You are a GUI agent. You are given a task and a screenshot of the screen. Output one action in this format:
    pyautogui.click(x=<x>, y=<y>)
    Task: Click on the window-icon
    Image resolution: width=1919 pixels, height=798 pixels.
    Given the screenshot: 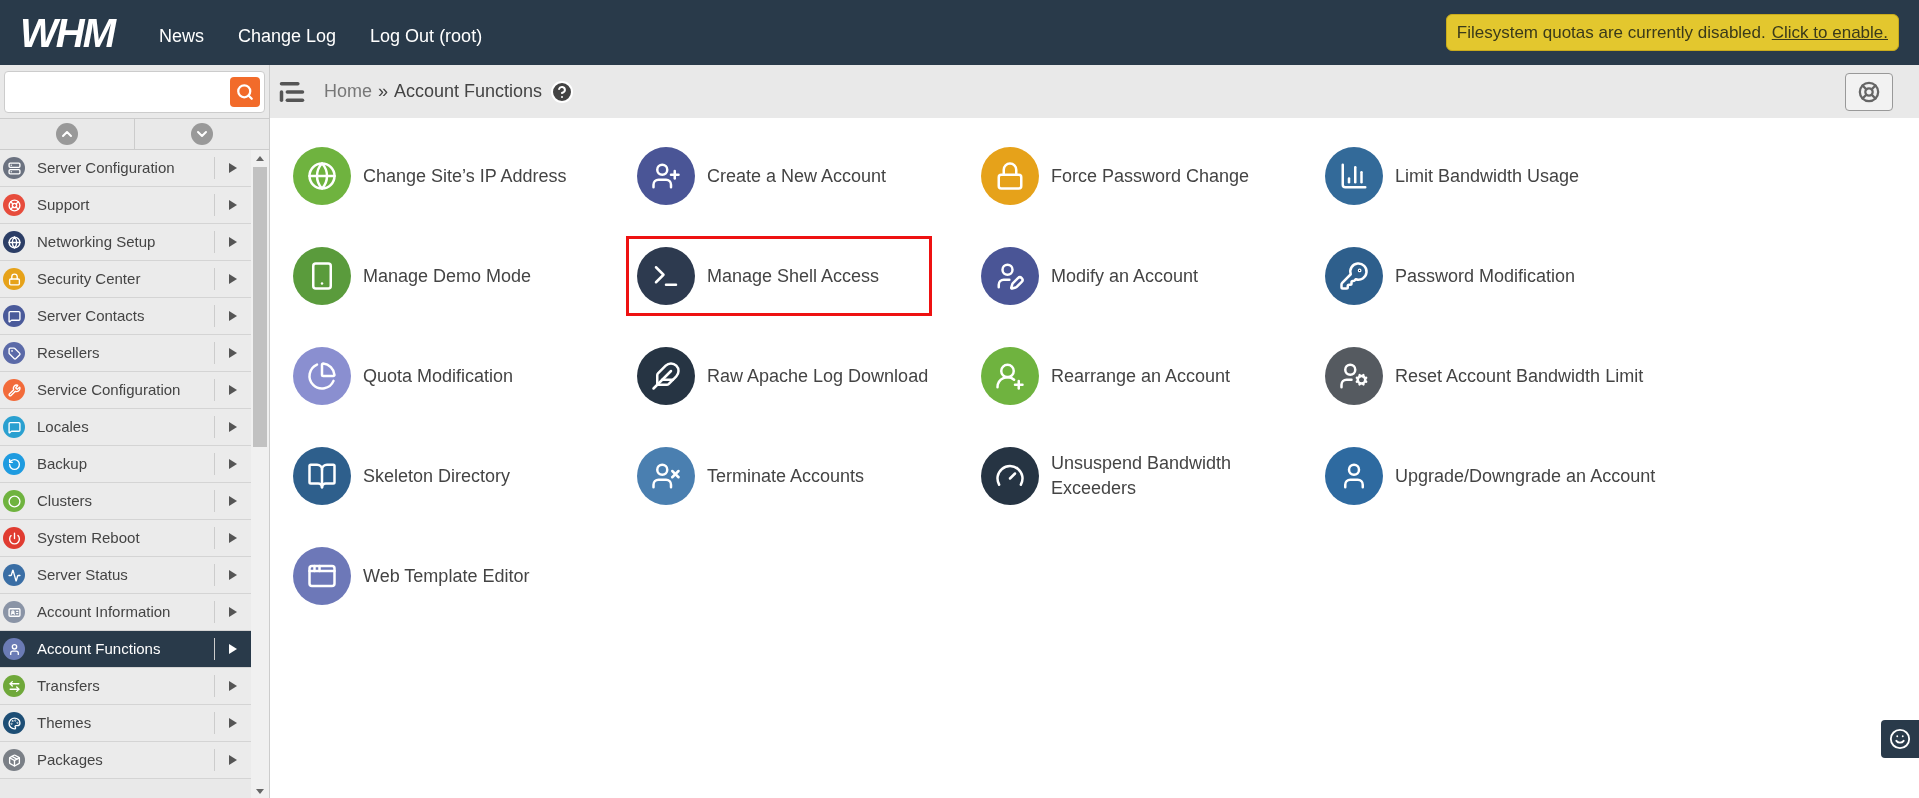 What is the action you would take?
    pyautogui.click(x=322, y=576)
    